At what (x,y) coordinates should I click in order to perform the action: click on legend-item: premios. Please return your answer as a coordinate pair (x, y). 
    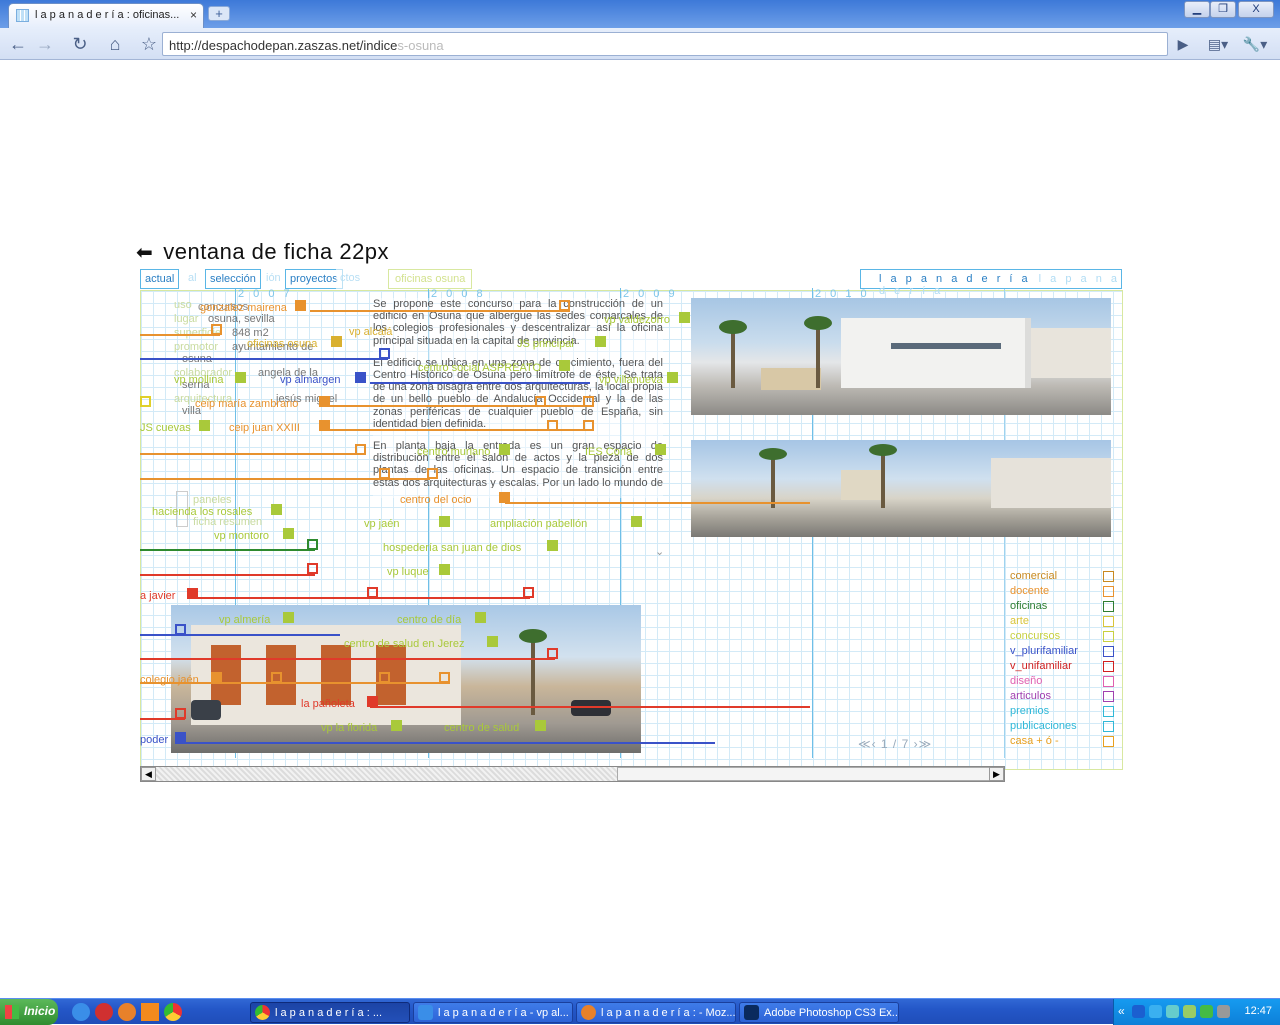
    Looking at the image, I should click on (1062, 712).